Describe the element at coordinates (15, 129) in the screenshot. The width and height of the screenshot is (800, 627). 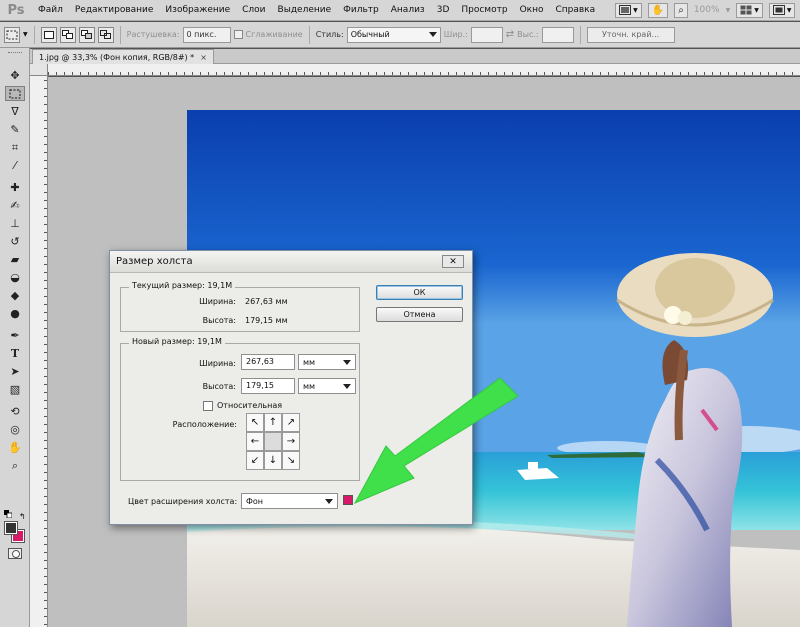
I see `quick-selection-tool: ✎` at that location.